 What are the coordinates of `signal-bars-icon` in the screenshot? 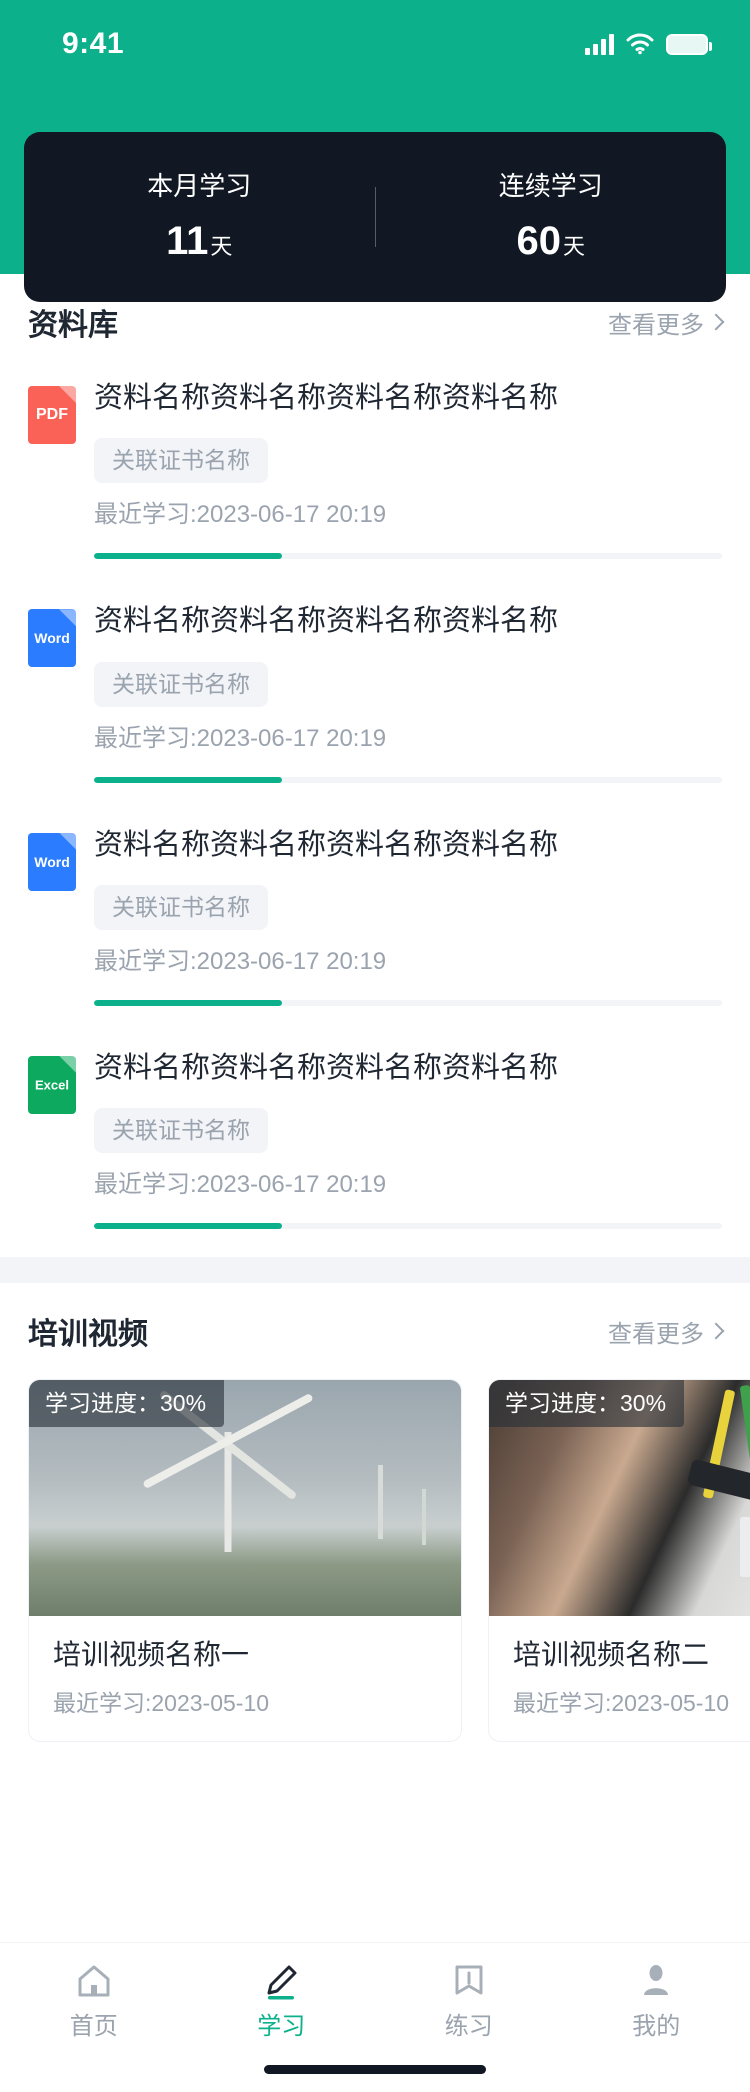 It's located at (599, 44).